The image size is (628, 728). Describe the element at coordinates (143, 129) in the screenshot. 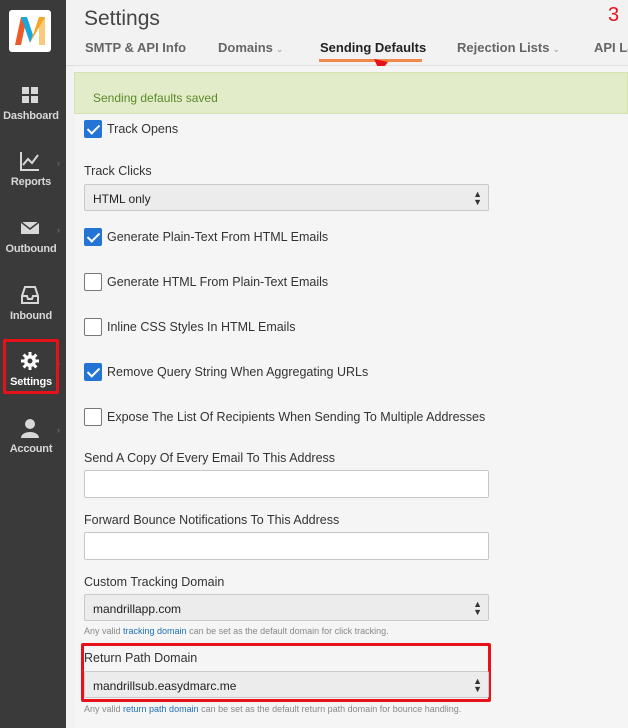

I see `track-opens-label: Track Opens` at that location.